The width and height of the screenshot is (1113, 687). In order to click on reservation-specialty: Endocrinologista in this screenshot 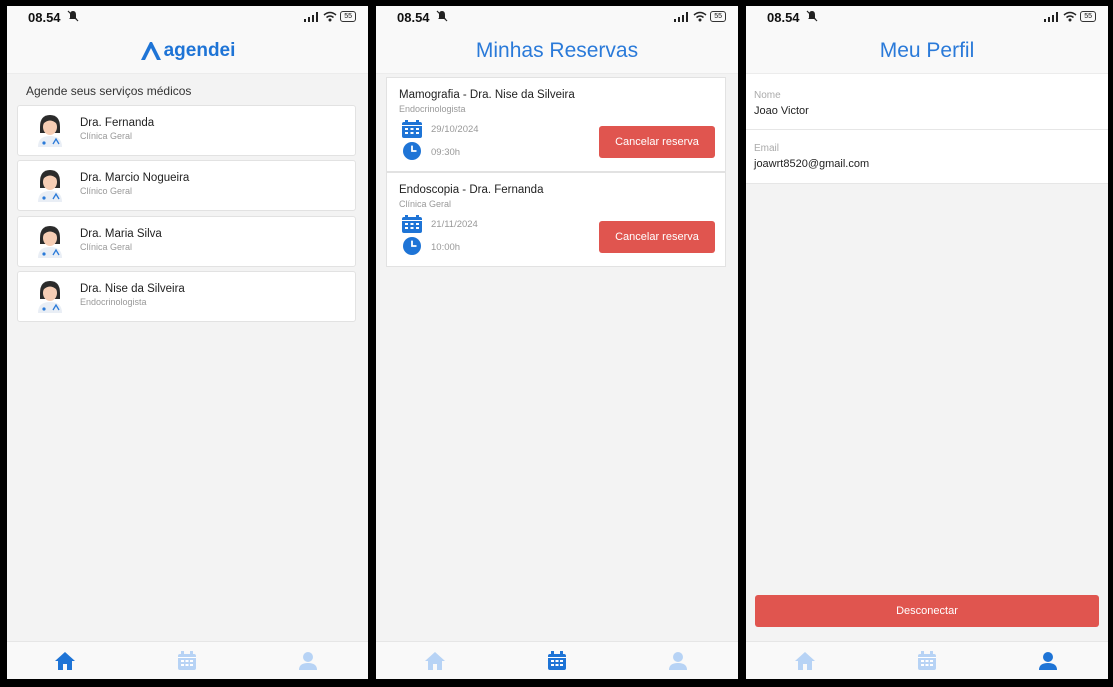, I will do `click(432, 109)`.